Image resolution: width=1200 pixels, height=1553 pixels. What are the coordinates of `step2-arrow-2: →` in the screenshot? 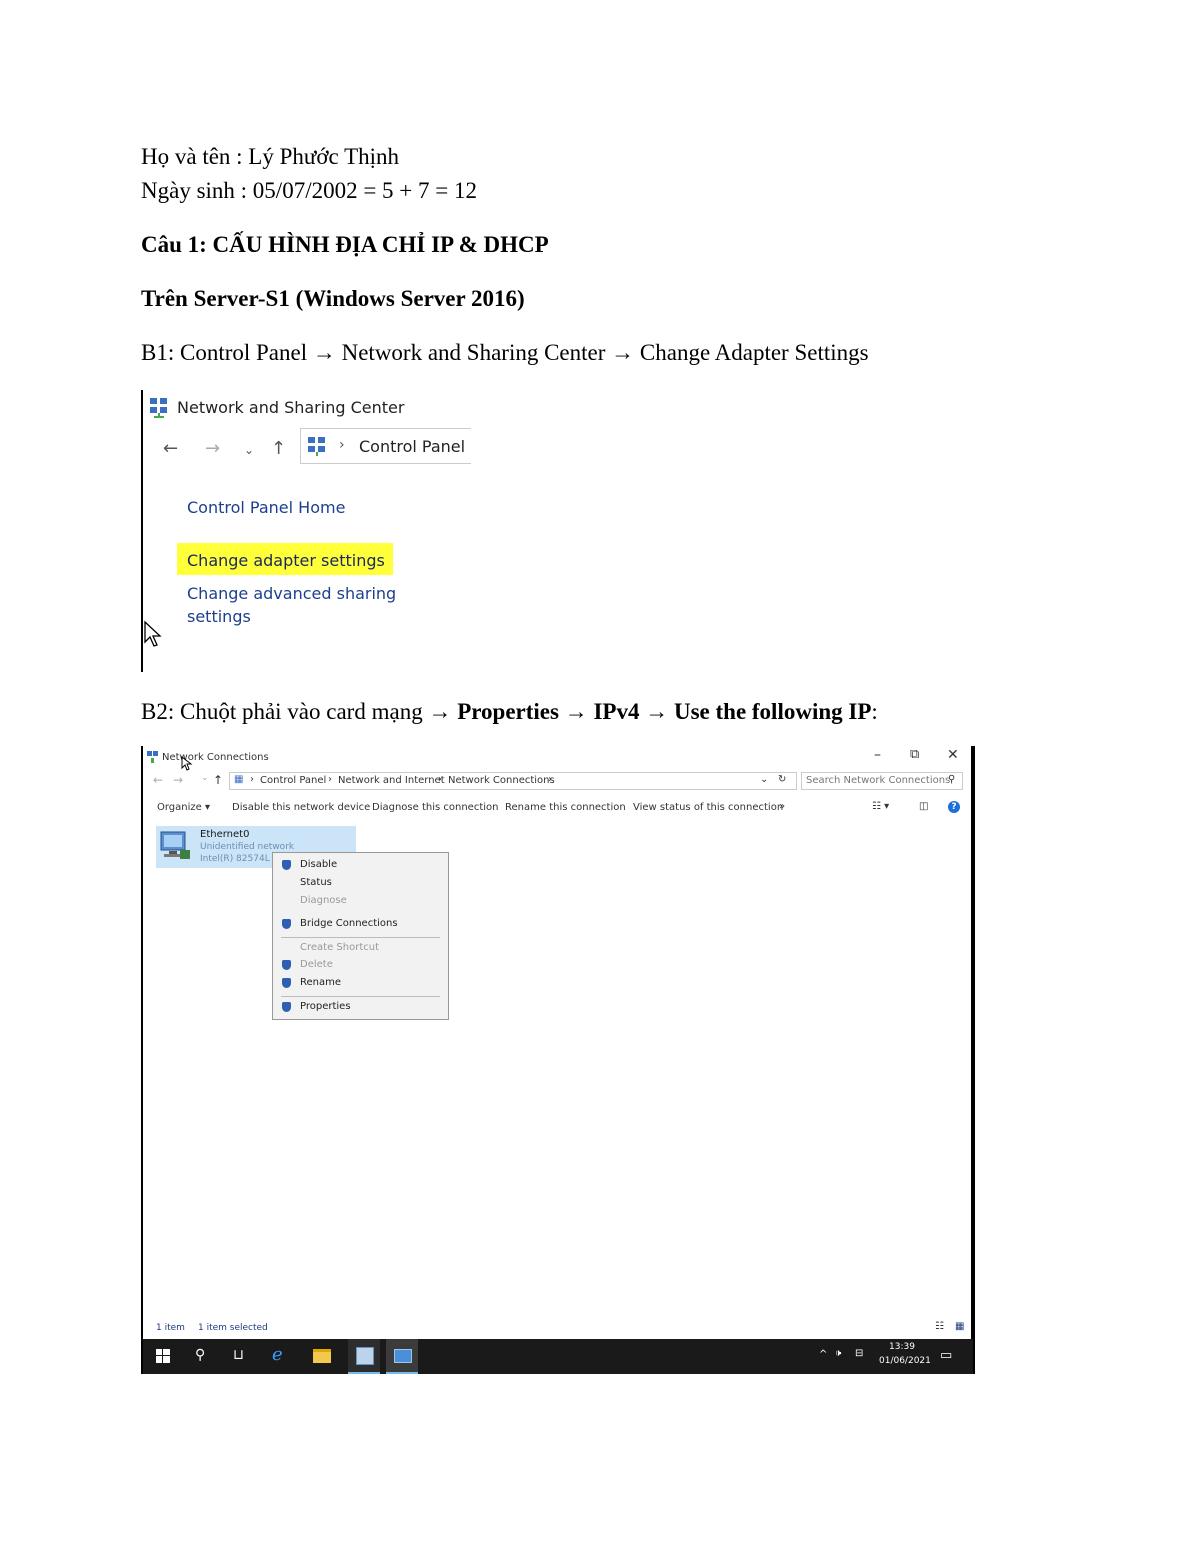 It's located at (656, 711).